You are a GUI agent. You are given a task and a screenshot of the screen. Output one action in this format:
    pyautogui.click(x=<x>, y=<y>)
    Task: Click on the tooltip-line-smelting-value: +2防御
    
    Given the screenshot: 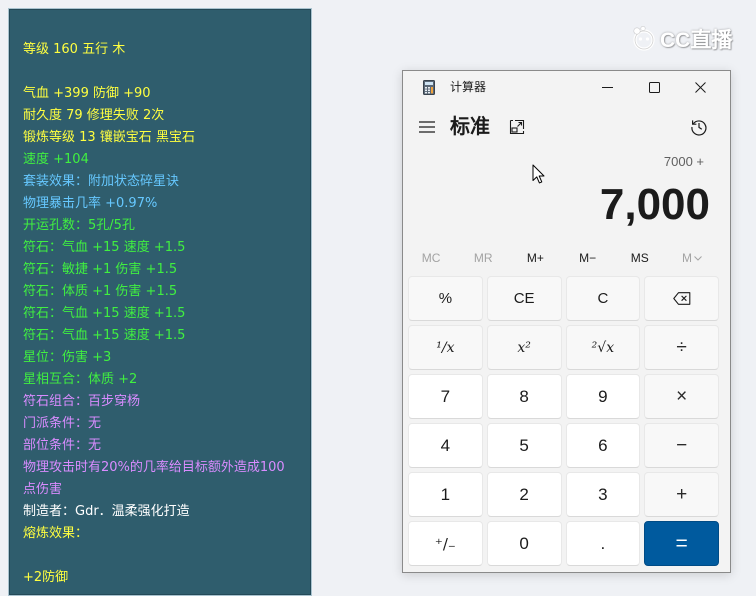 What is the action you would take?
    pyautogui.click(x=46, y=577)
    